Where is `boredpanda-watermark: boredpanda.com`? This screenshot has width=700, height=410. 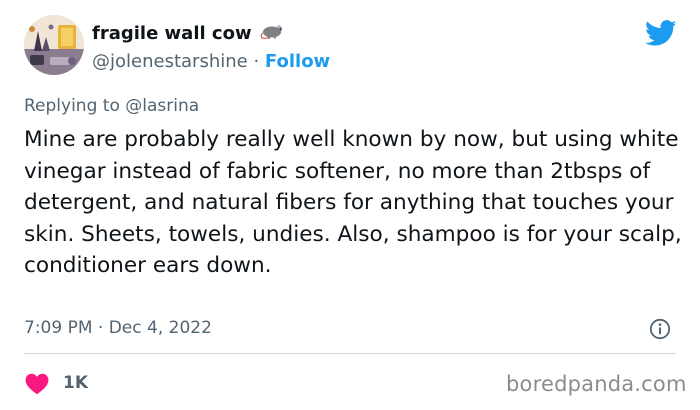 boredpanda-watermark: boredpanda.com is located at coordinates (596, 384).